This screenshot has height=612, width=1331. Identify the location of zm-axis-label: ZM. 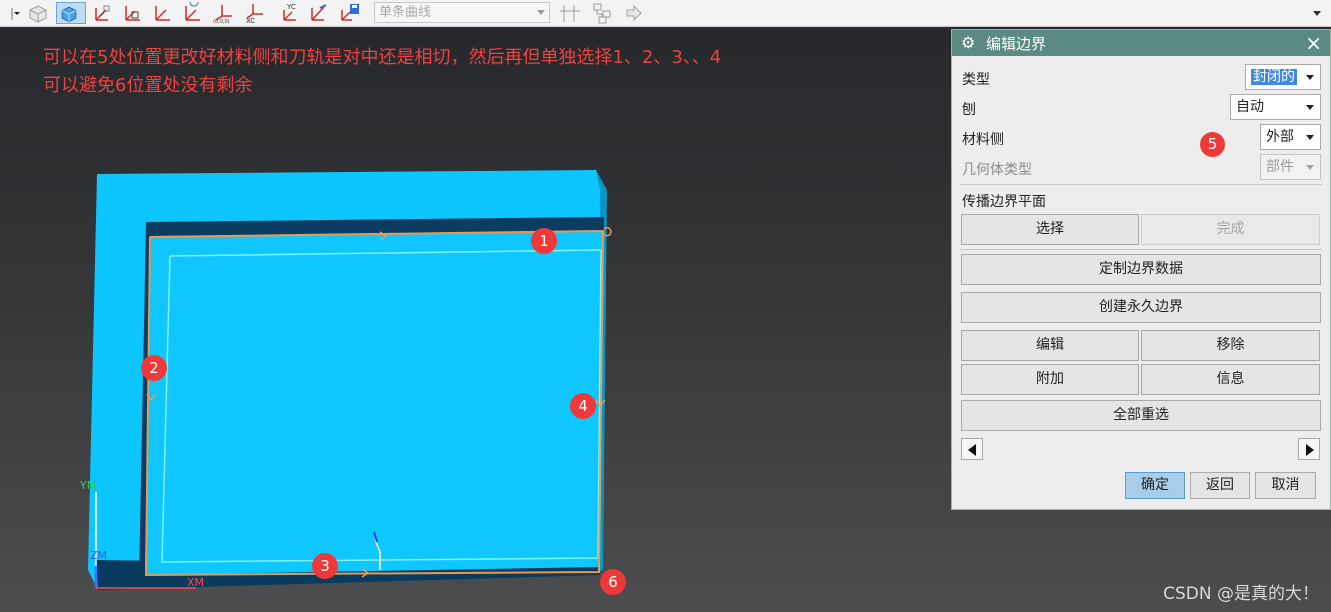
(98, 555).